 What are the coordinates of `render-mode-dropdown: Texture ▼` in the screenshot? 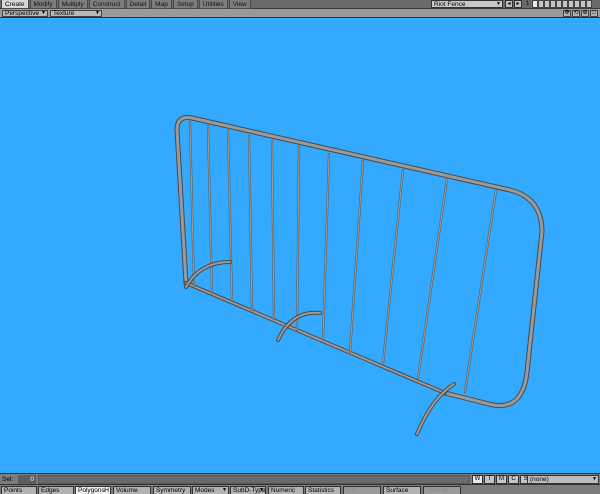 It's located at (76, 13).